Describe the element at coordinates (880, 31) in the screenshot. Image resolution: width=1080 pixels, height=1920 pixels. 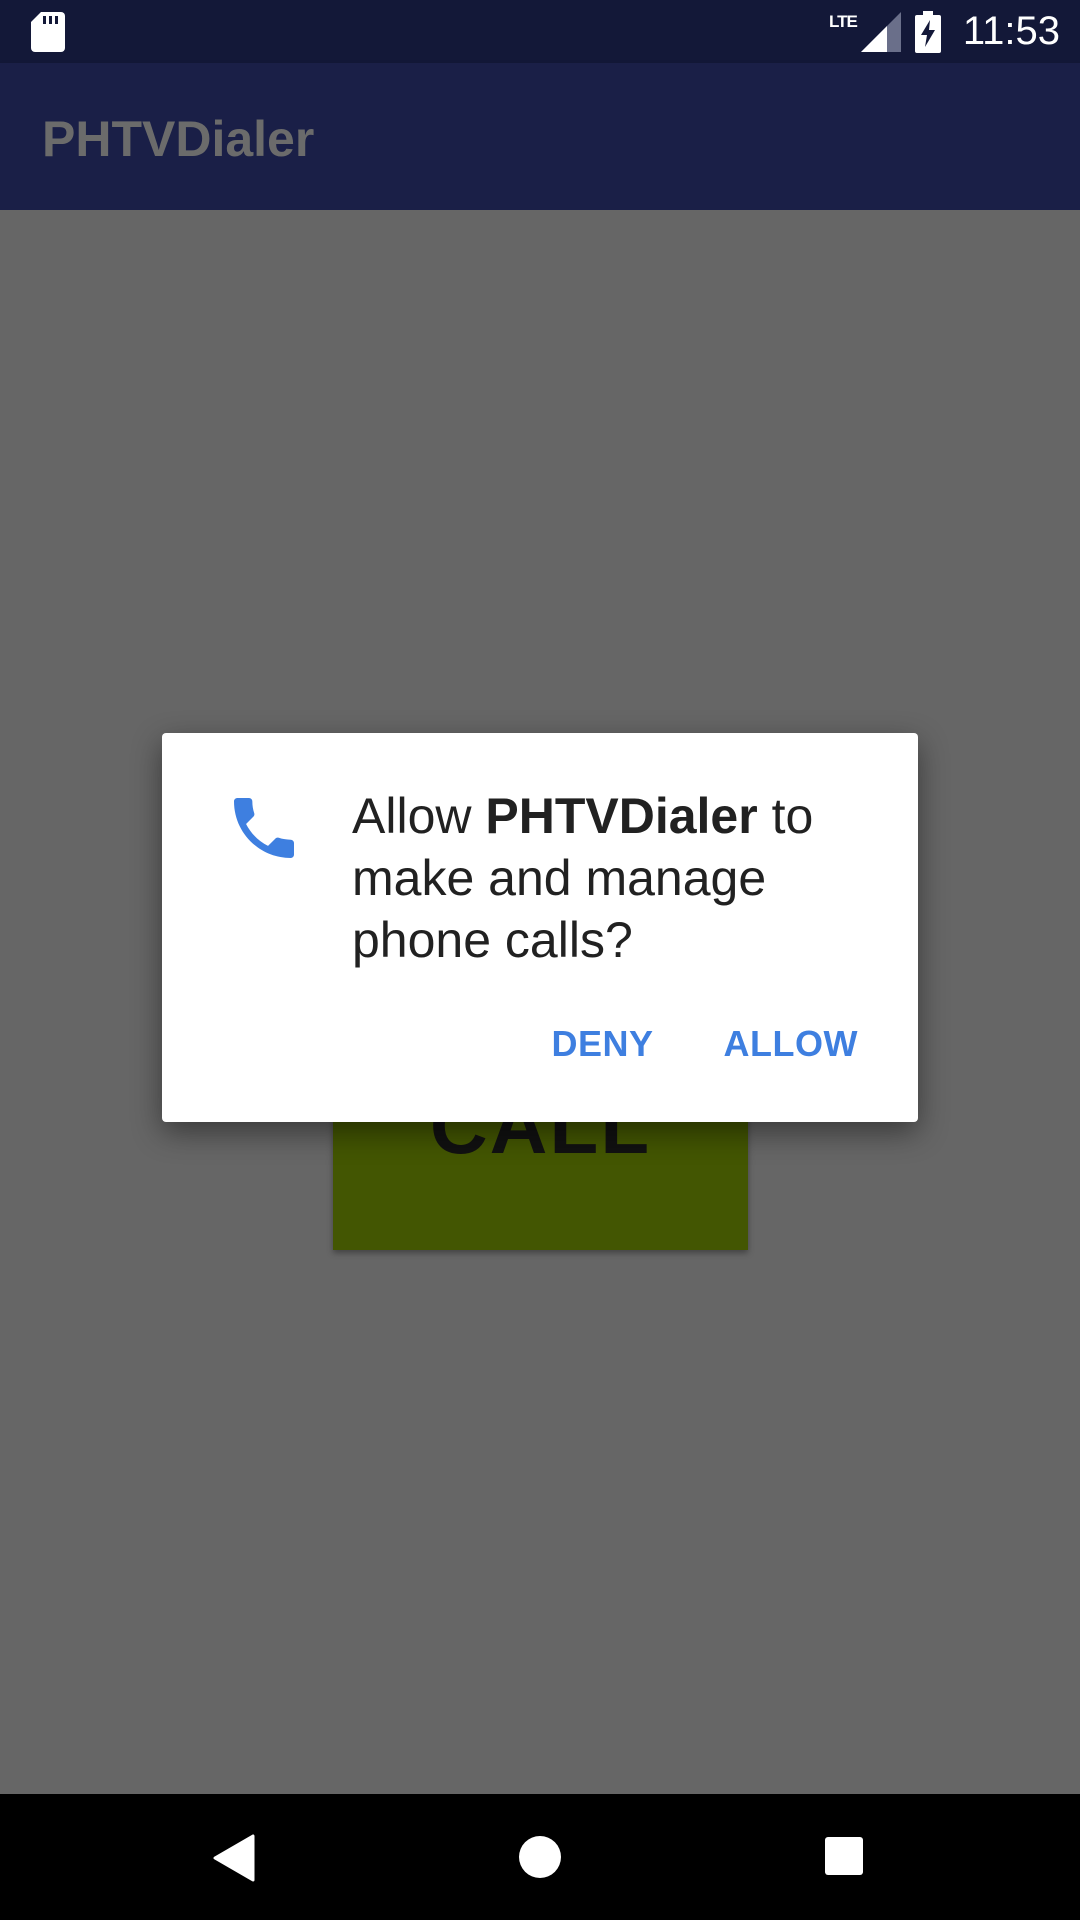
I see `signal-icon` at that location.